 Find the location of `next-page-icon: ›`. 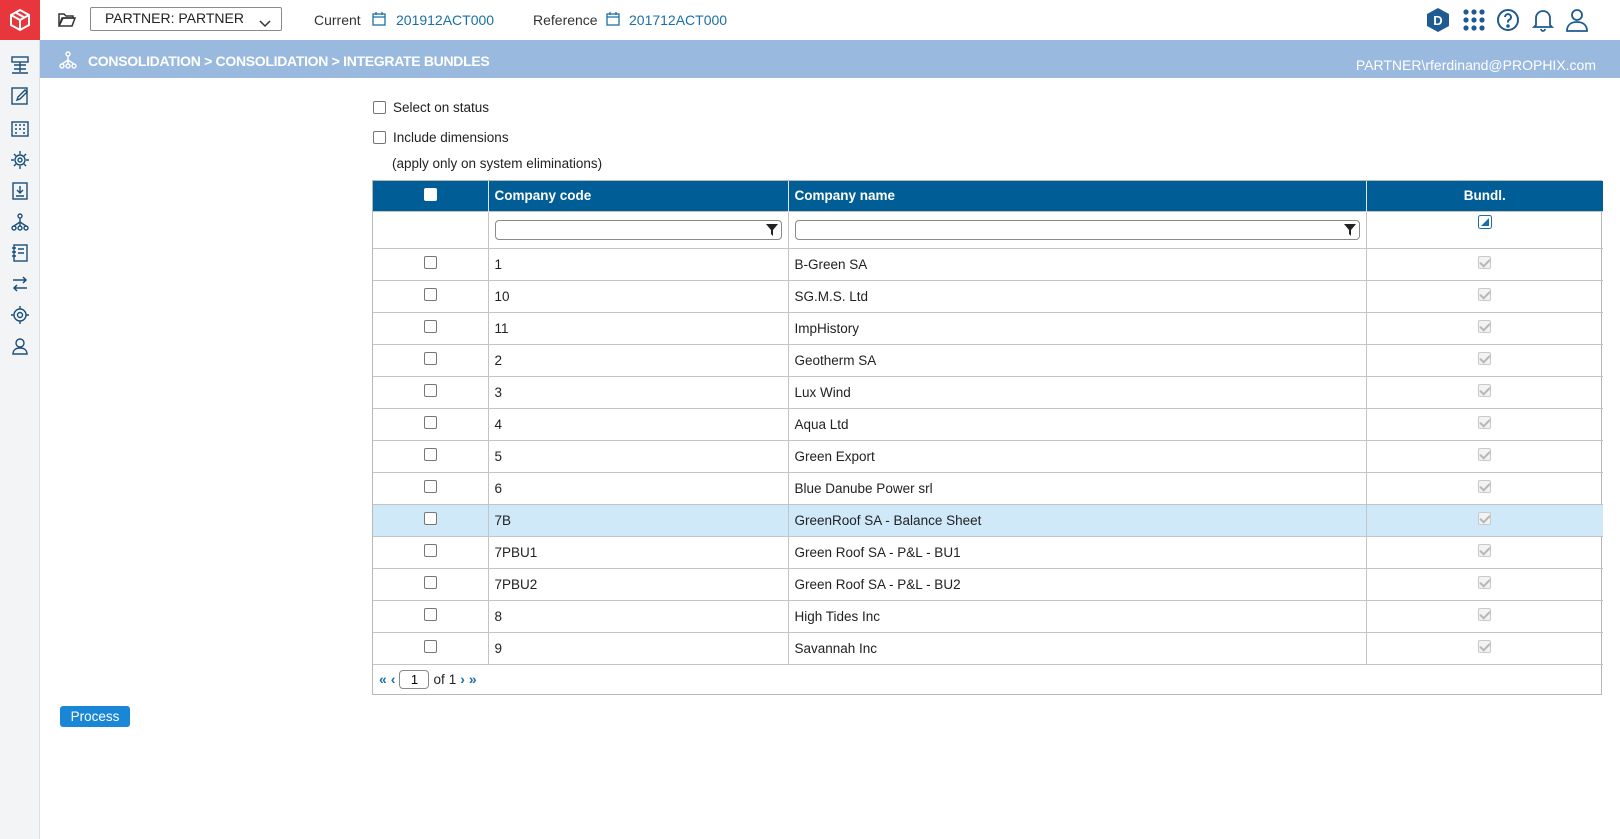

next-page-icon: › is located at coordinates (462, 679).